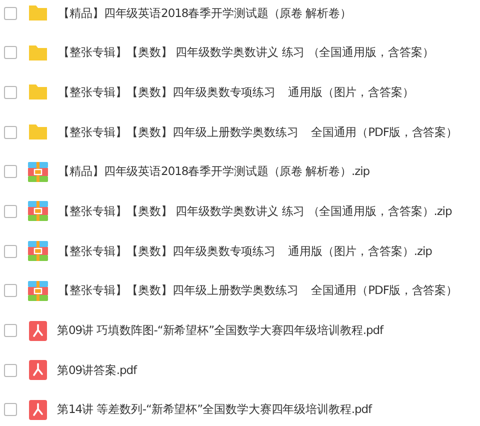 Image resolution: width=480 pixels, height=426 pixels. Describe the element at coordinates (96, 370) in the screenshot. I see `file-name: 第09讲答案.pdf` at that location.